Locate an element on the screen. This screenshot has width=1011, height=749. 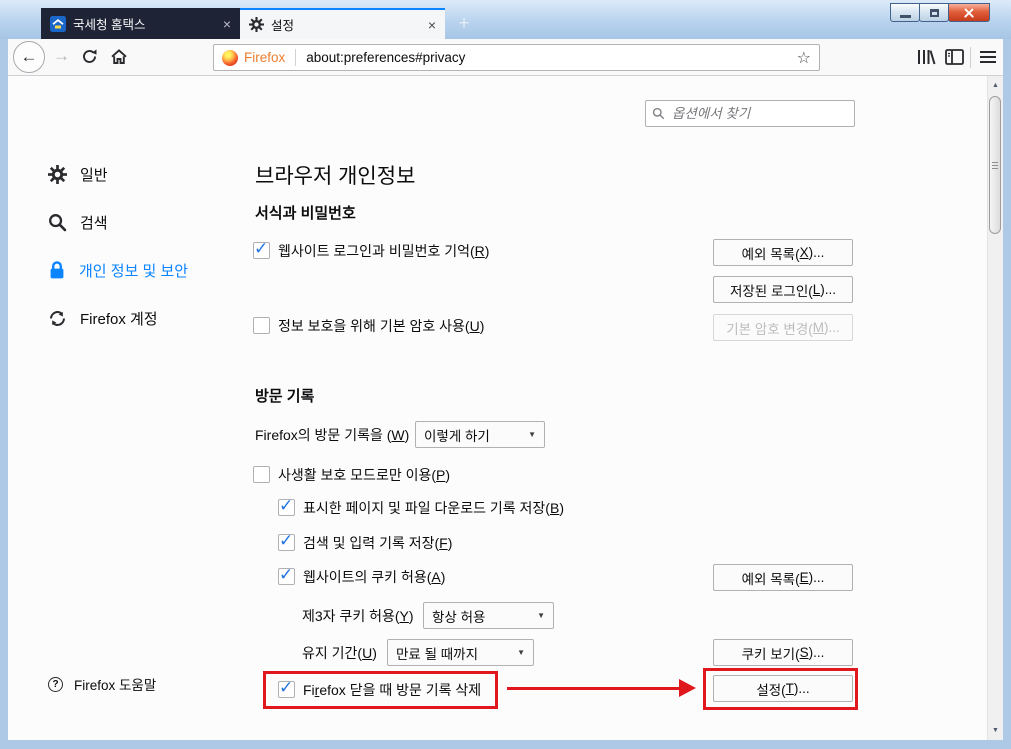
sidebar-item-label: 검색 is located at coordinates (94, 223).